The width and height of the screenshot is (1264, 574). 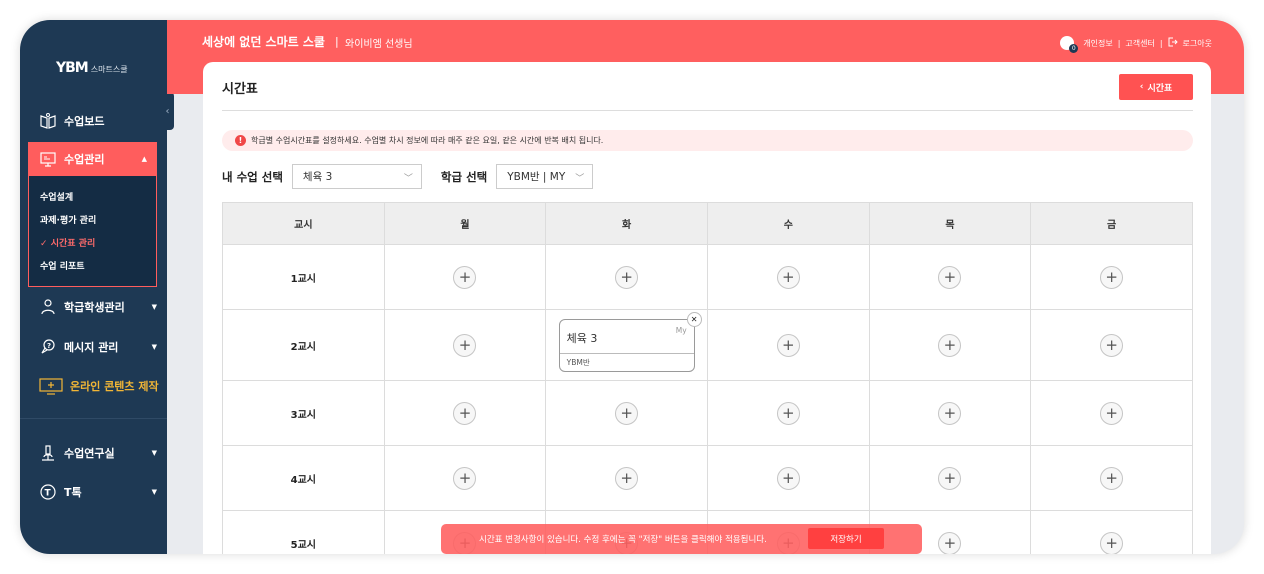 I want to click on back-button-label: 시간표, so click(x=1160, y=88).